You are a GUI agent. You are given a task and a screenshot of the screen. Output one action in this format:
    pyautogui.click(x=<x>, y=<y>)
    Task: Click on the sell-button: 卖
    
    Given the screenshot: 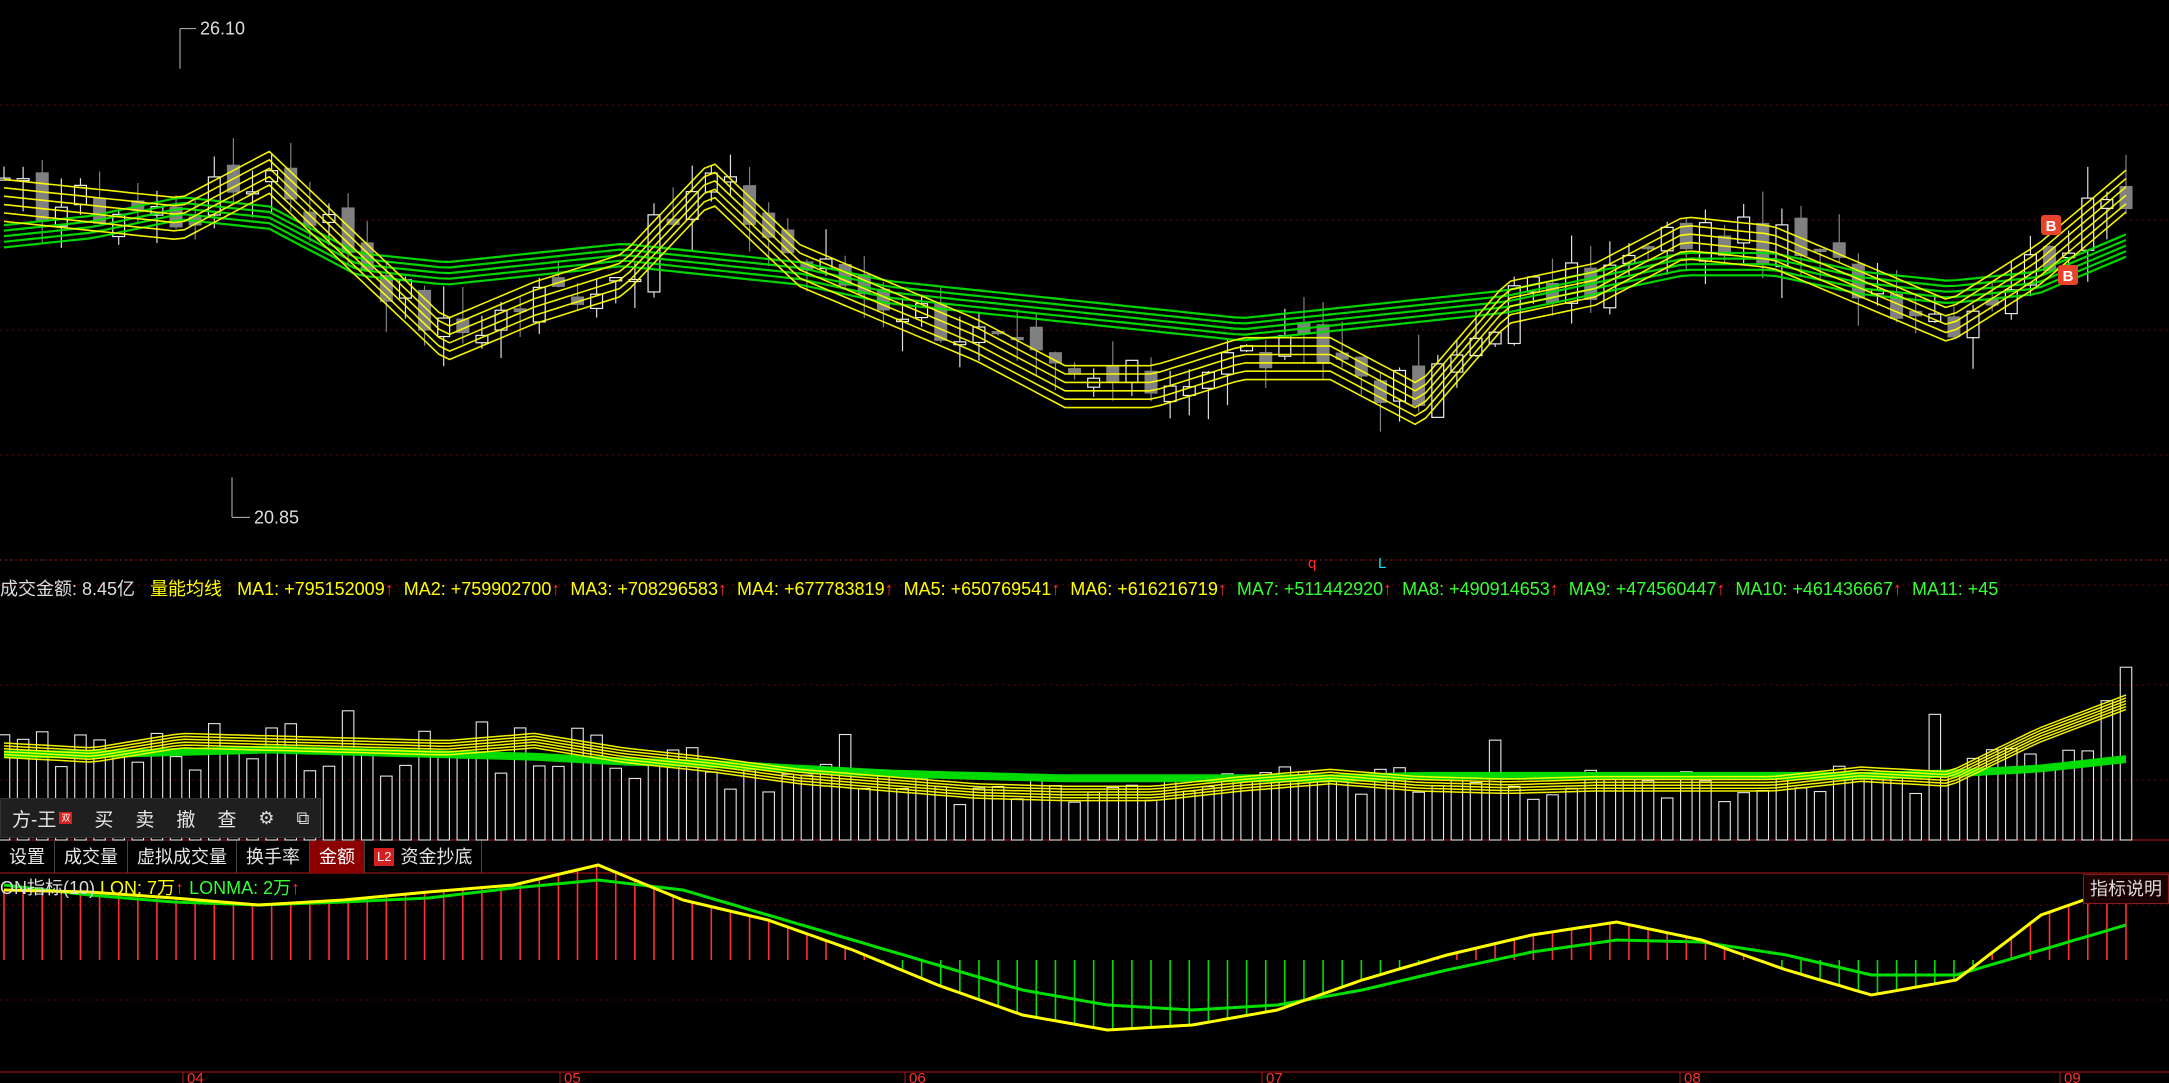 What is the action you would take?
    pyautogui.click(x=144, y=818)
    